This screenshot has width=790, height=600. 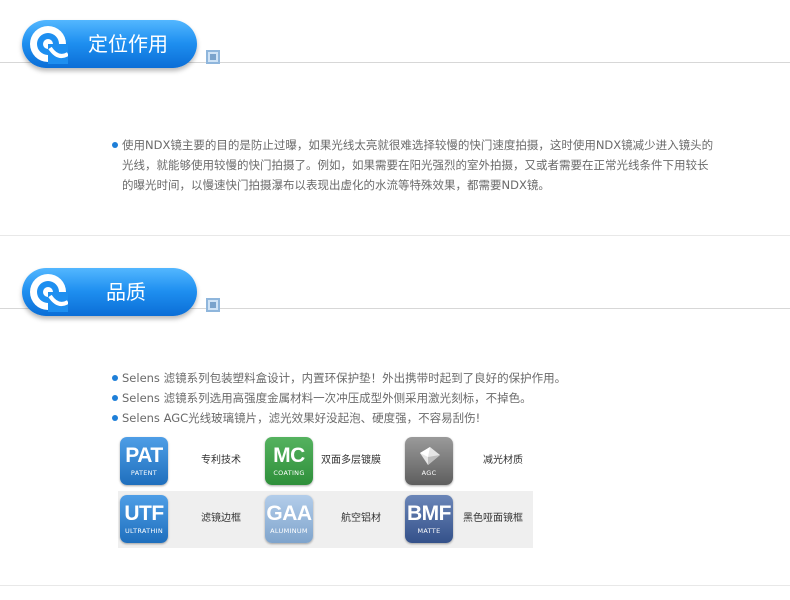 I want to click on paragraph-line: 的曝光时间，以慢速快门拍摄瀑布以表现出虚化的水流等特殊效果，都需要NDX镜。, so click(x=336, y=185).